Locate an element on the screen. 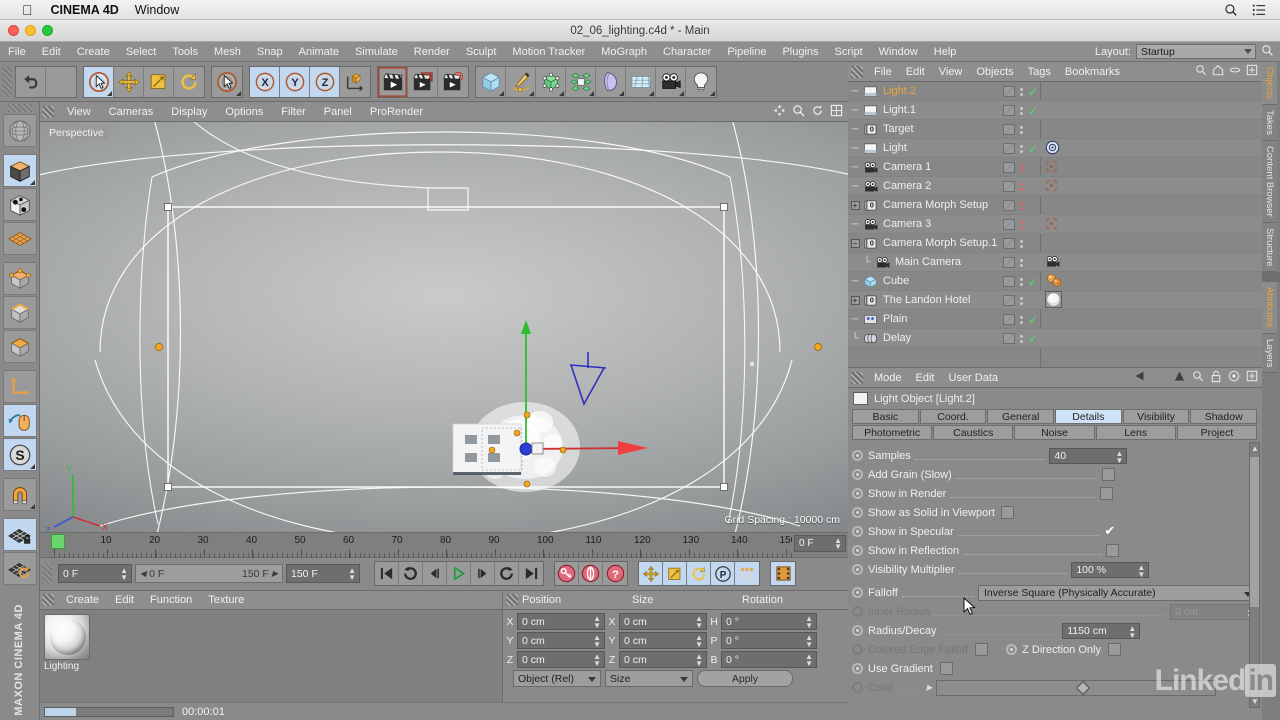  keyframe-selection-button: ? is located at coordinates (615, 573).